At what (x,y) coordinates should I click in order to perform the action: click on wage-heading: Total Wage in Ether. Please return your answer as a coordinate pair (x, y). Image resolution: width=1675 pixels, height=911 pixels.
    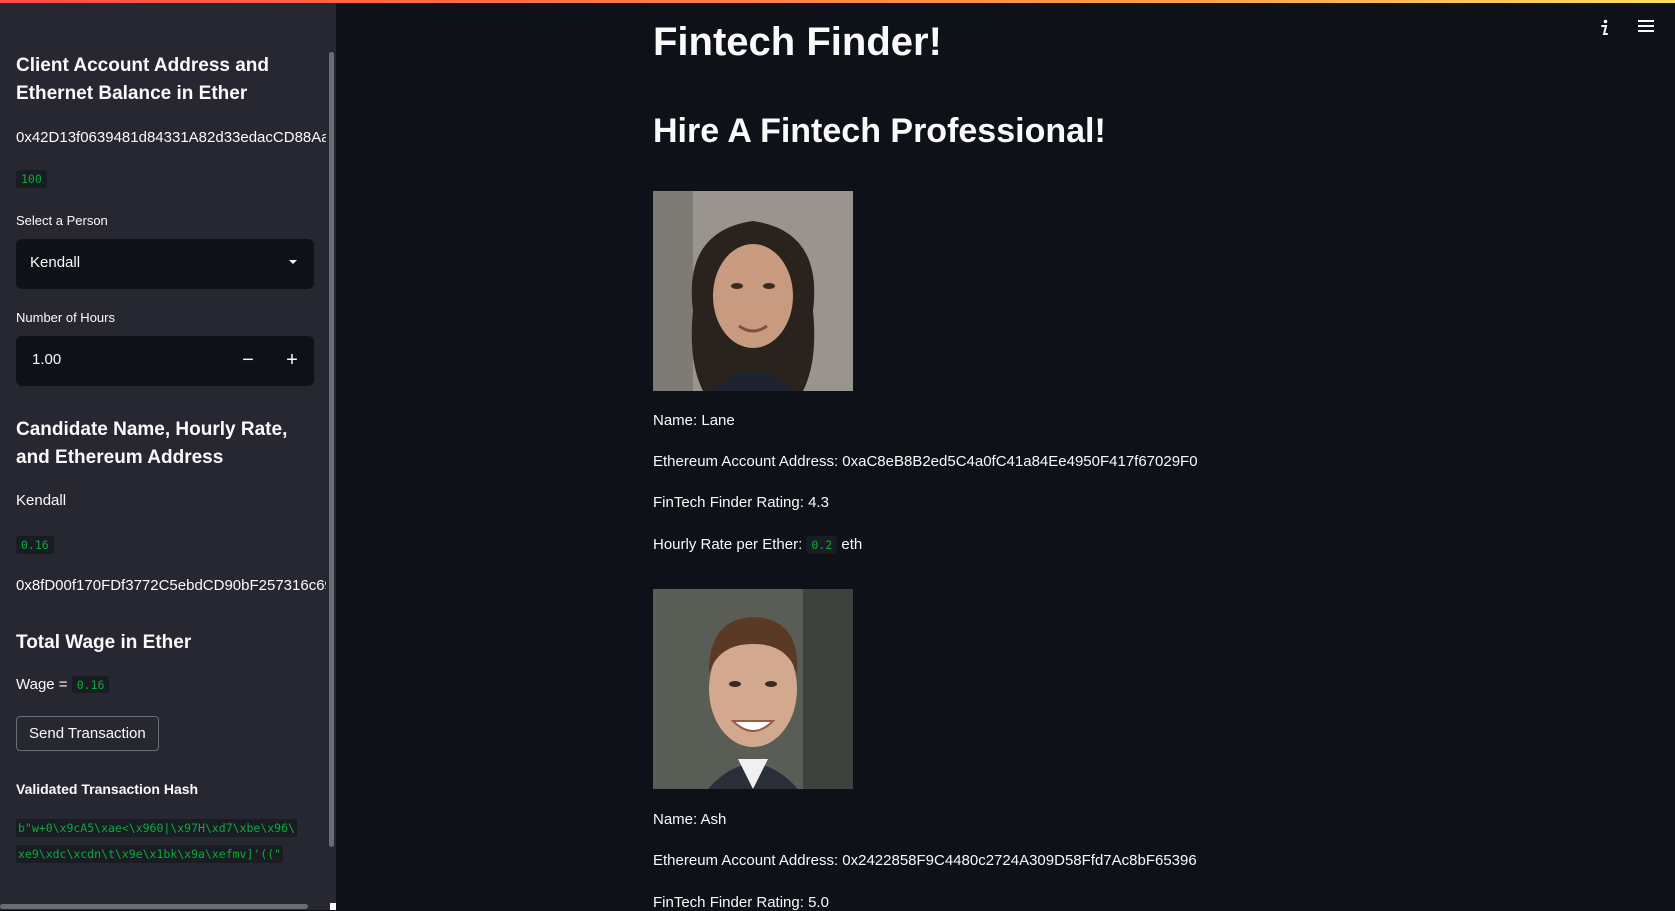
    Looking at the image, I should click on (104, 642).